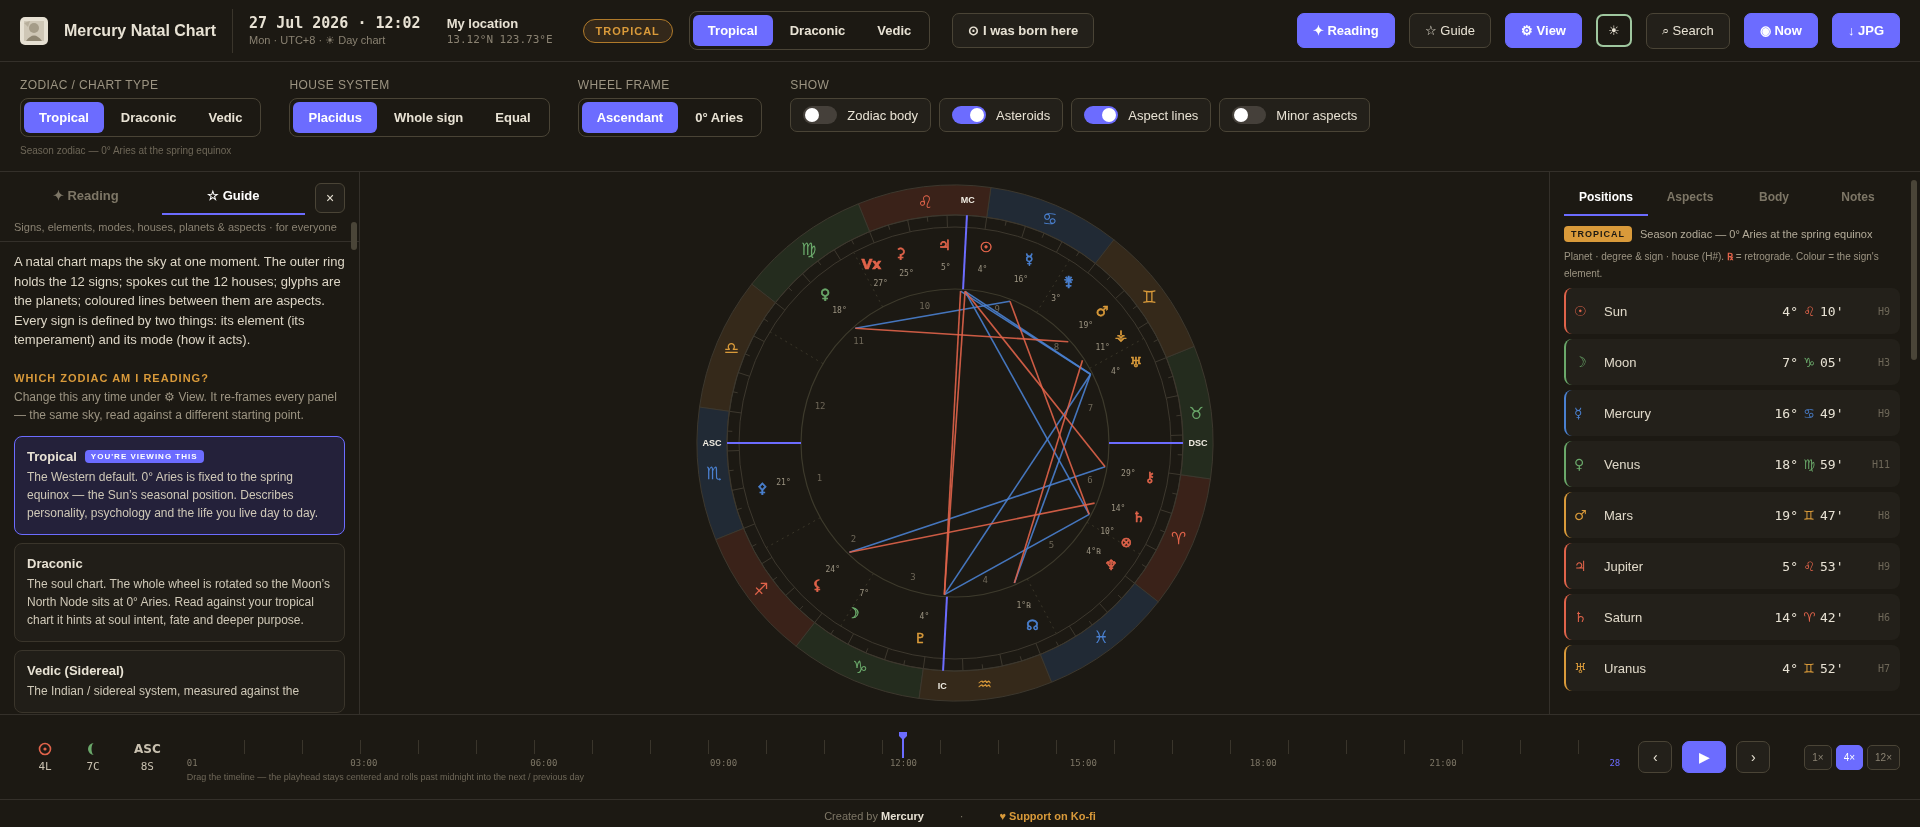 The height and width of the screenshot is (827, 1920). Describe the element at coordinates (1614, 30) in the screenshot. I see `theme-button: ☀` at that location.